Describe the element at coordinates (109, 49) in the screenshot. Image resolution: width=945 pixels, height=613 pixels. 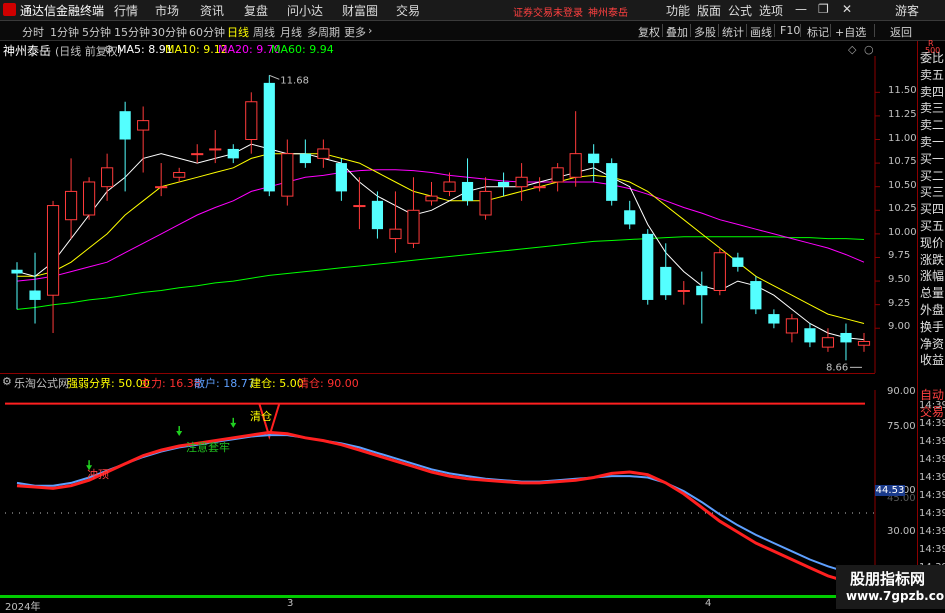
I see `settings-gear-icon: ⚙` at that location.